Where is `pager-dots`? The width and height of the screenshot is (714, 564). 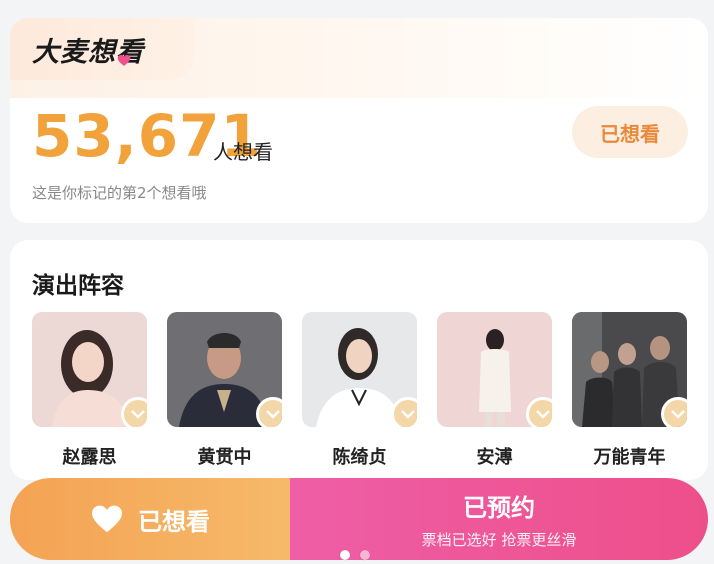
pager-dots is located at coordinates (355, 555).